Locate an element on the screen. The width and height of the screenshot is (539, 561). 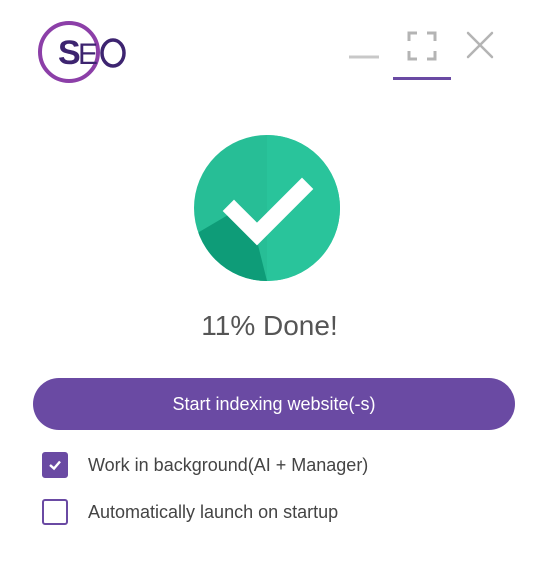
start-indexing-label: Start indexing website(-s) is located at coordinates (274, 403).